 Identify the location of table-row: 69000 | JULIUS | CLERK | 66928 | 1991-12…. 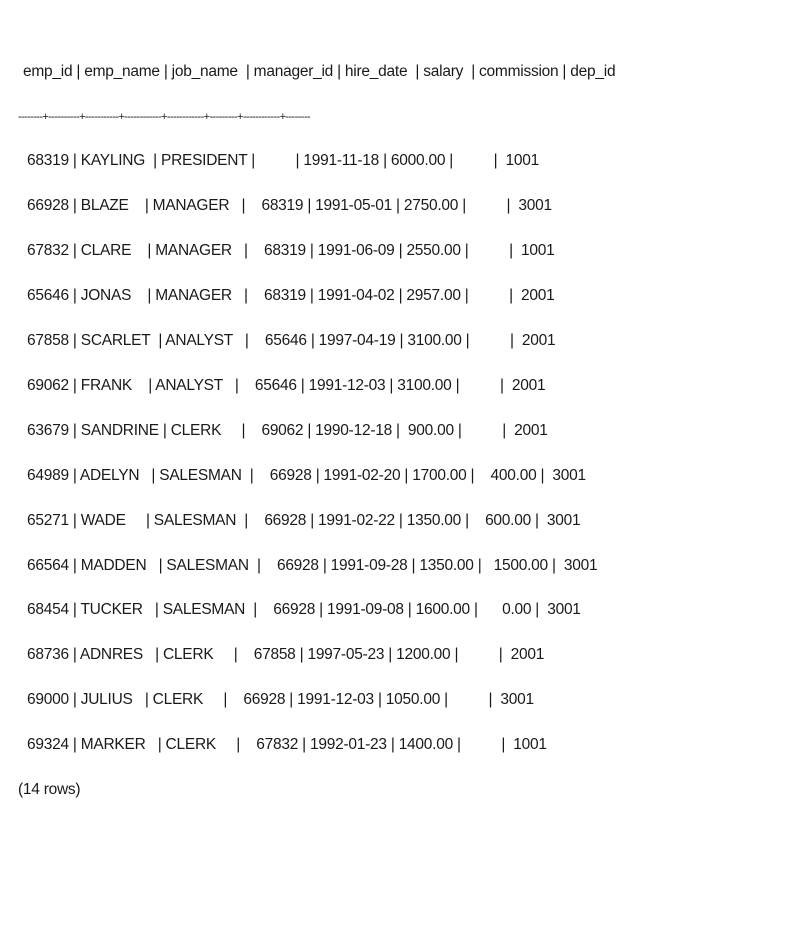
(280, 699).